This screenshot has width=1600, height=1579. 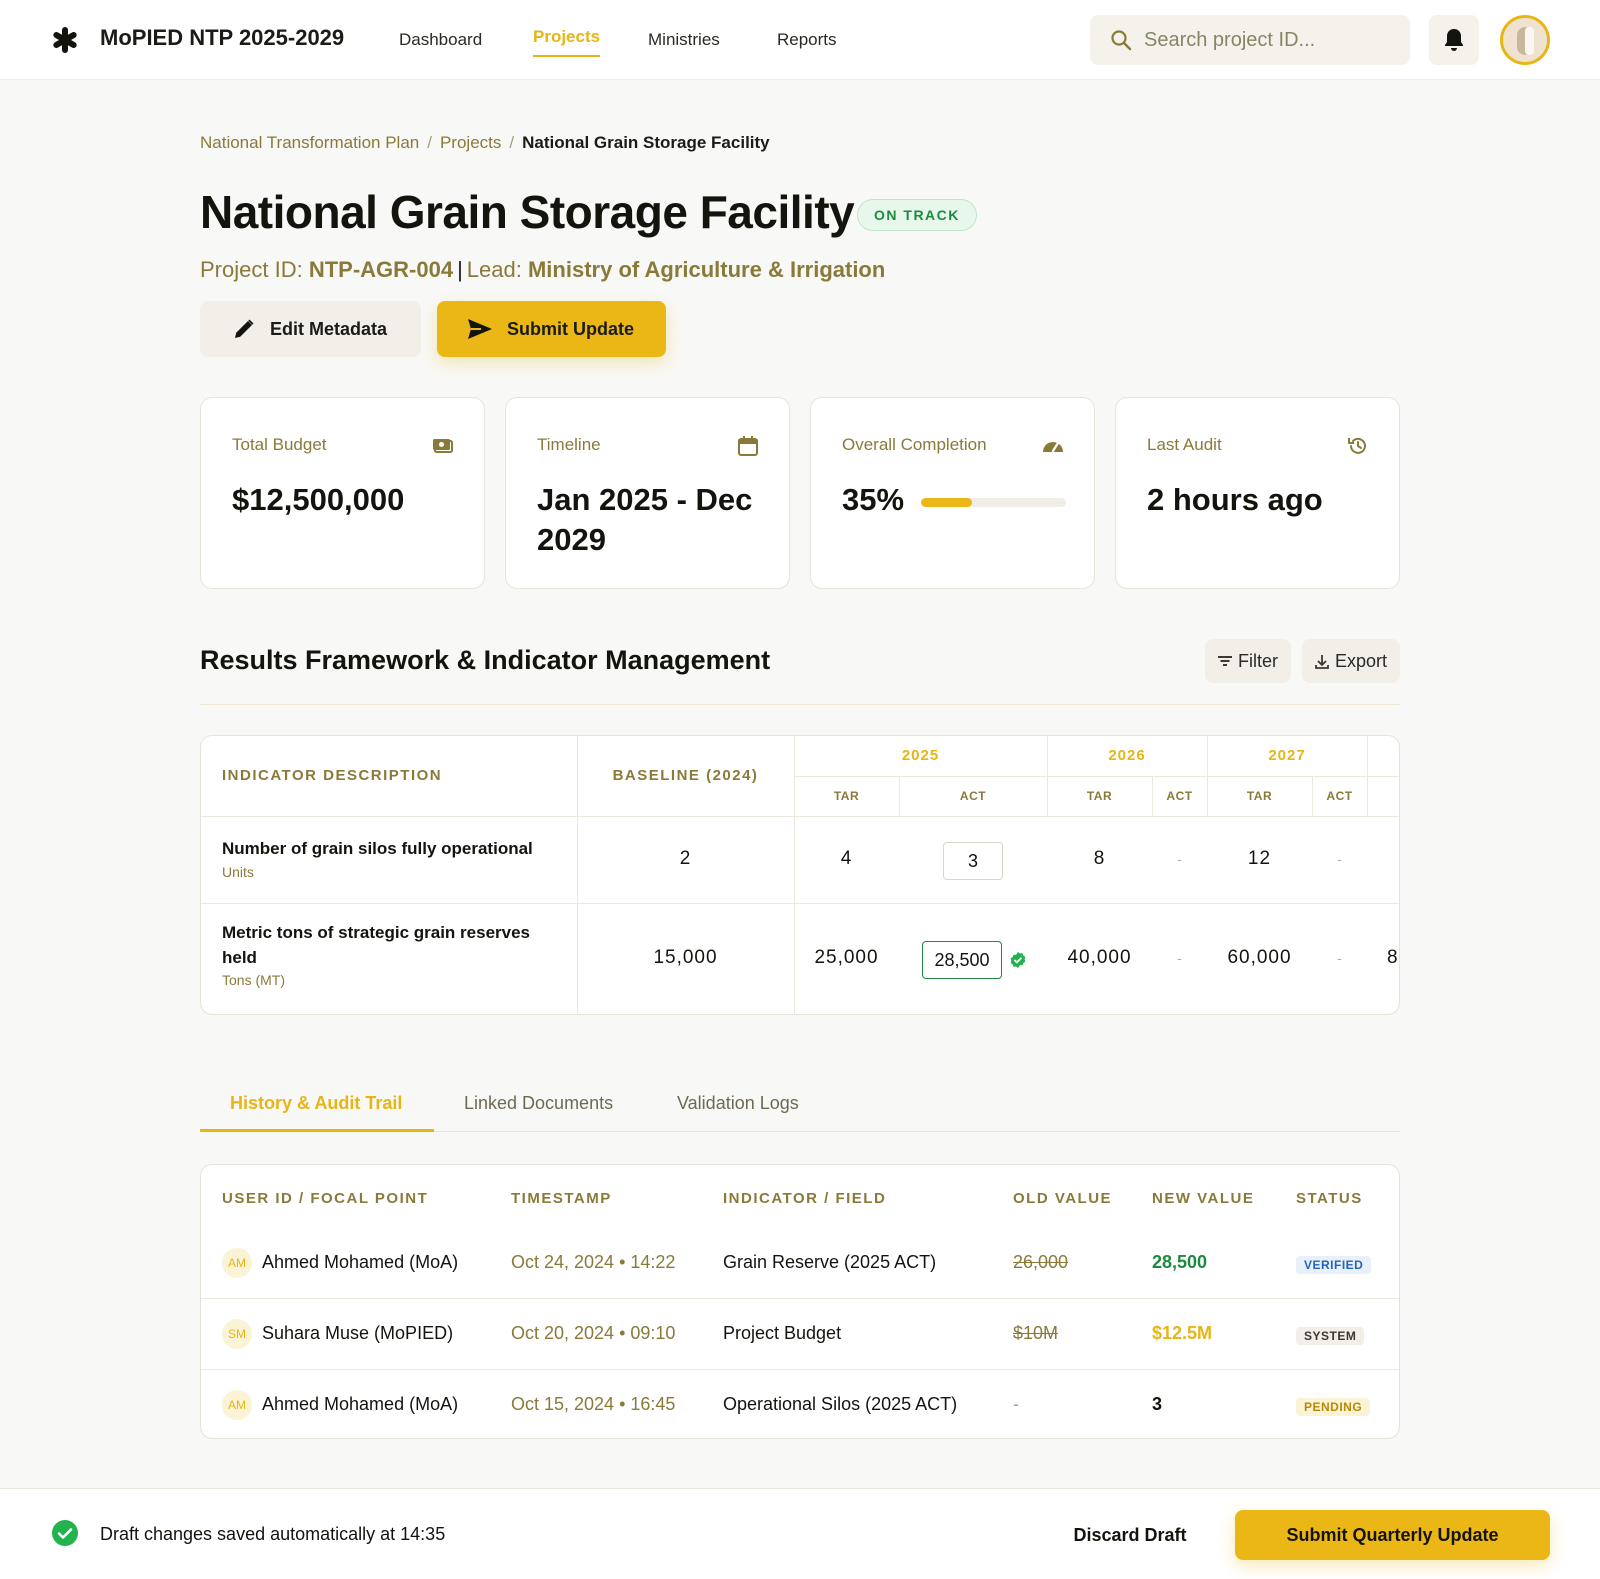 What do you see at coordinates (279, 444) in the screenshot?
I see `card-label: Total Budget` at bounding box center [279, 444].